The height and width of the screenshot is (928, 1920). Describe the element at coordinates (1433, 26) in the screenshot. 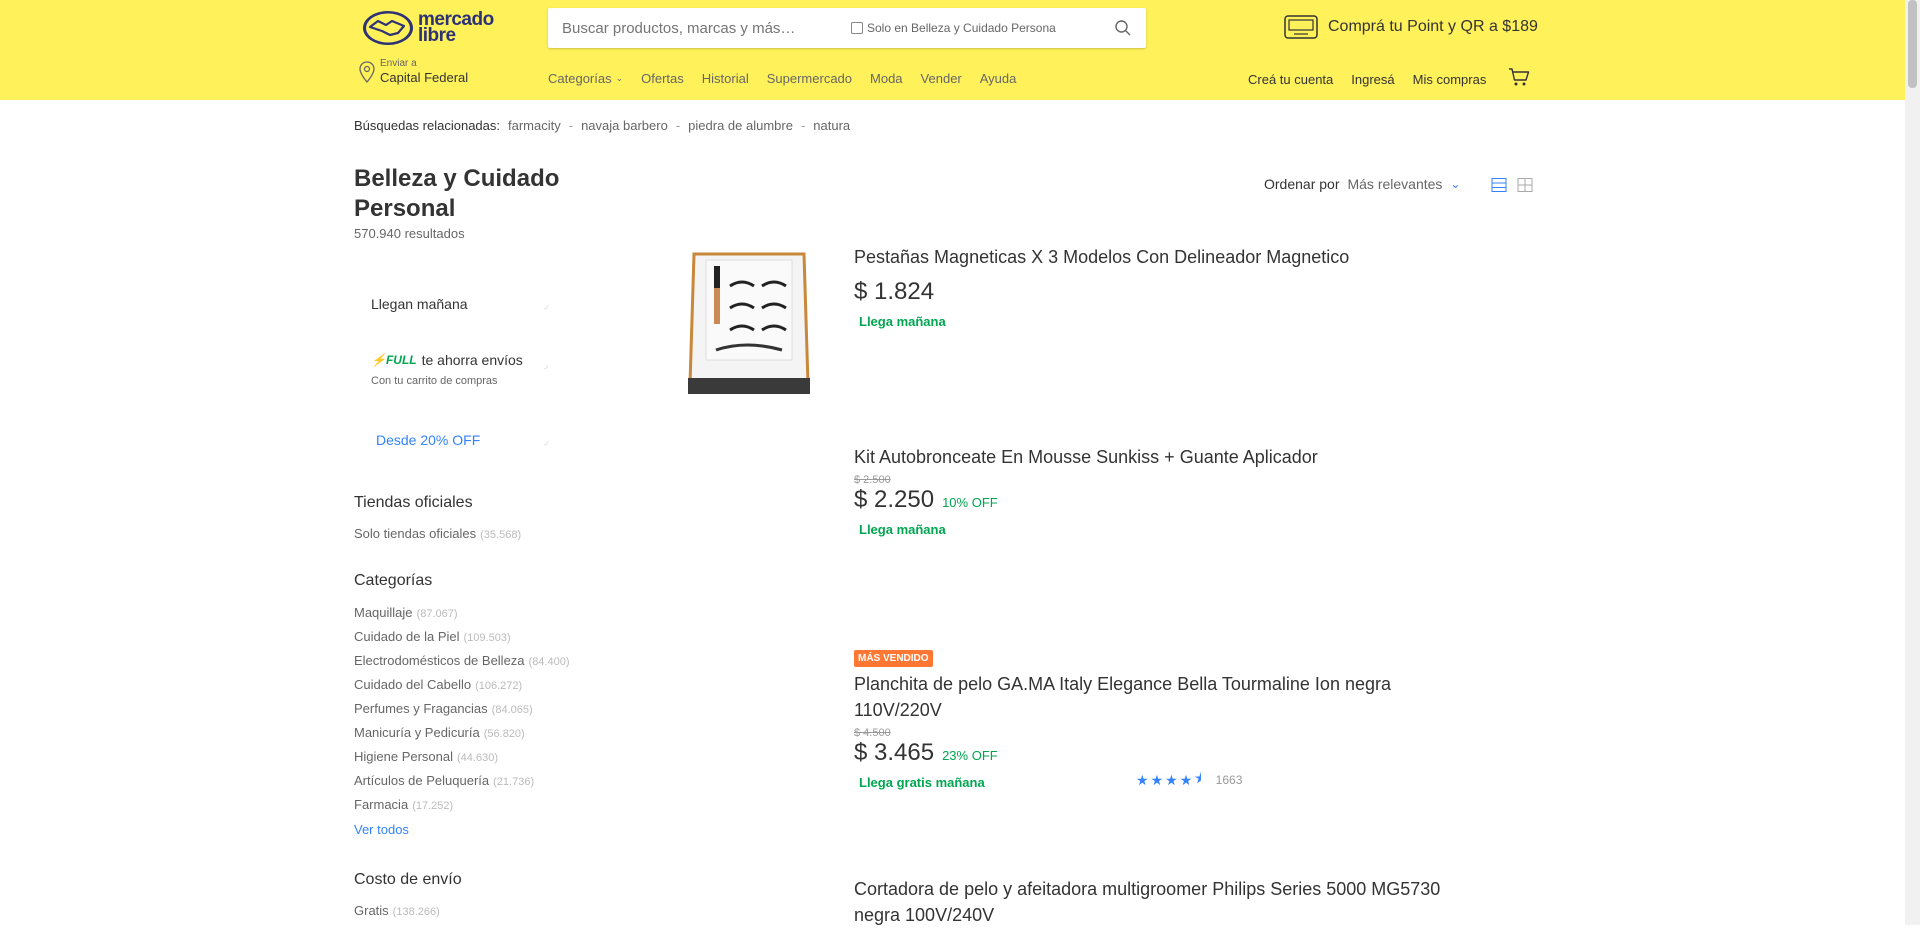

I see `promo-text: Comprá tu Point y QR a $189` at that location.